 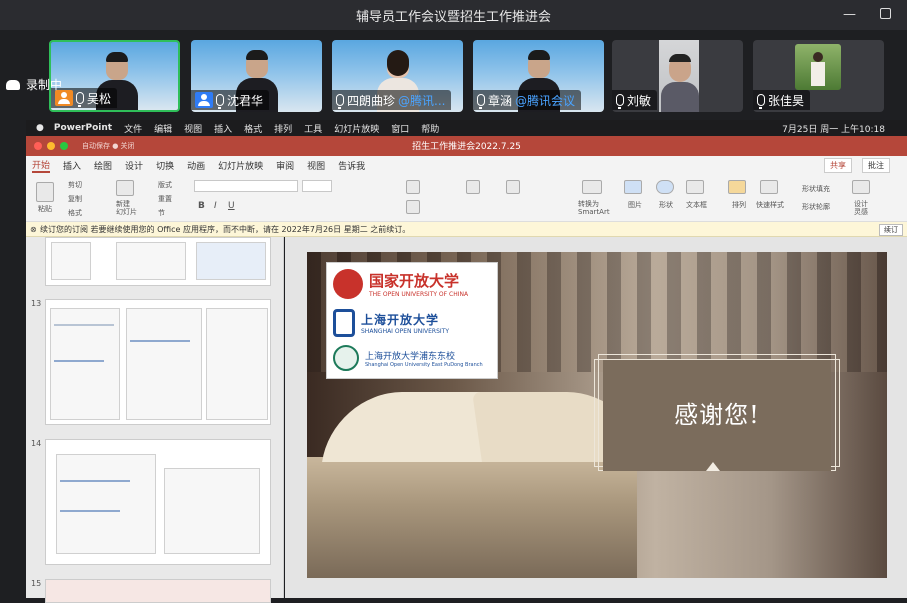 I want to click on maximize-icon, so click(x=885, y=13).